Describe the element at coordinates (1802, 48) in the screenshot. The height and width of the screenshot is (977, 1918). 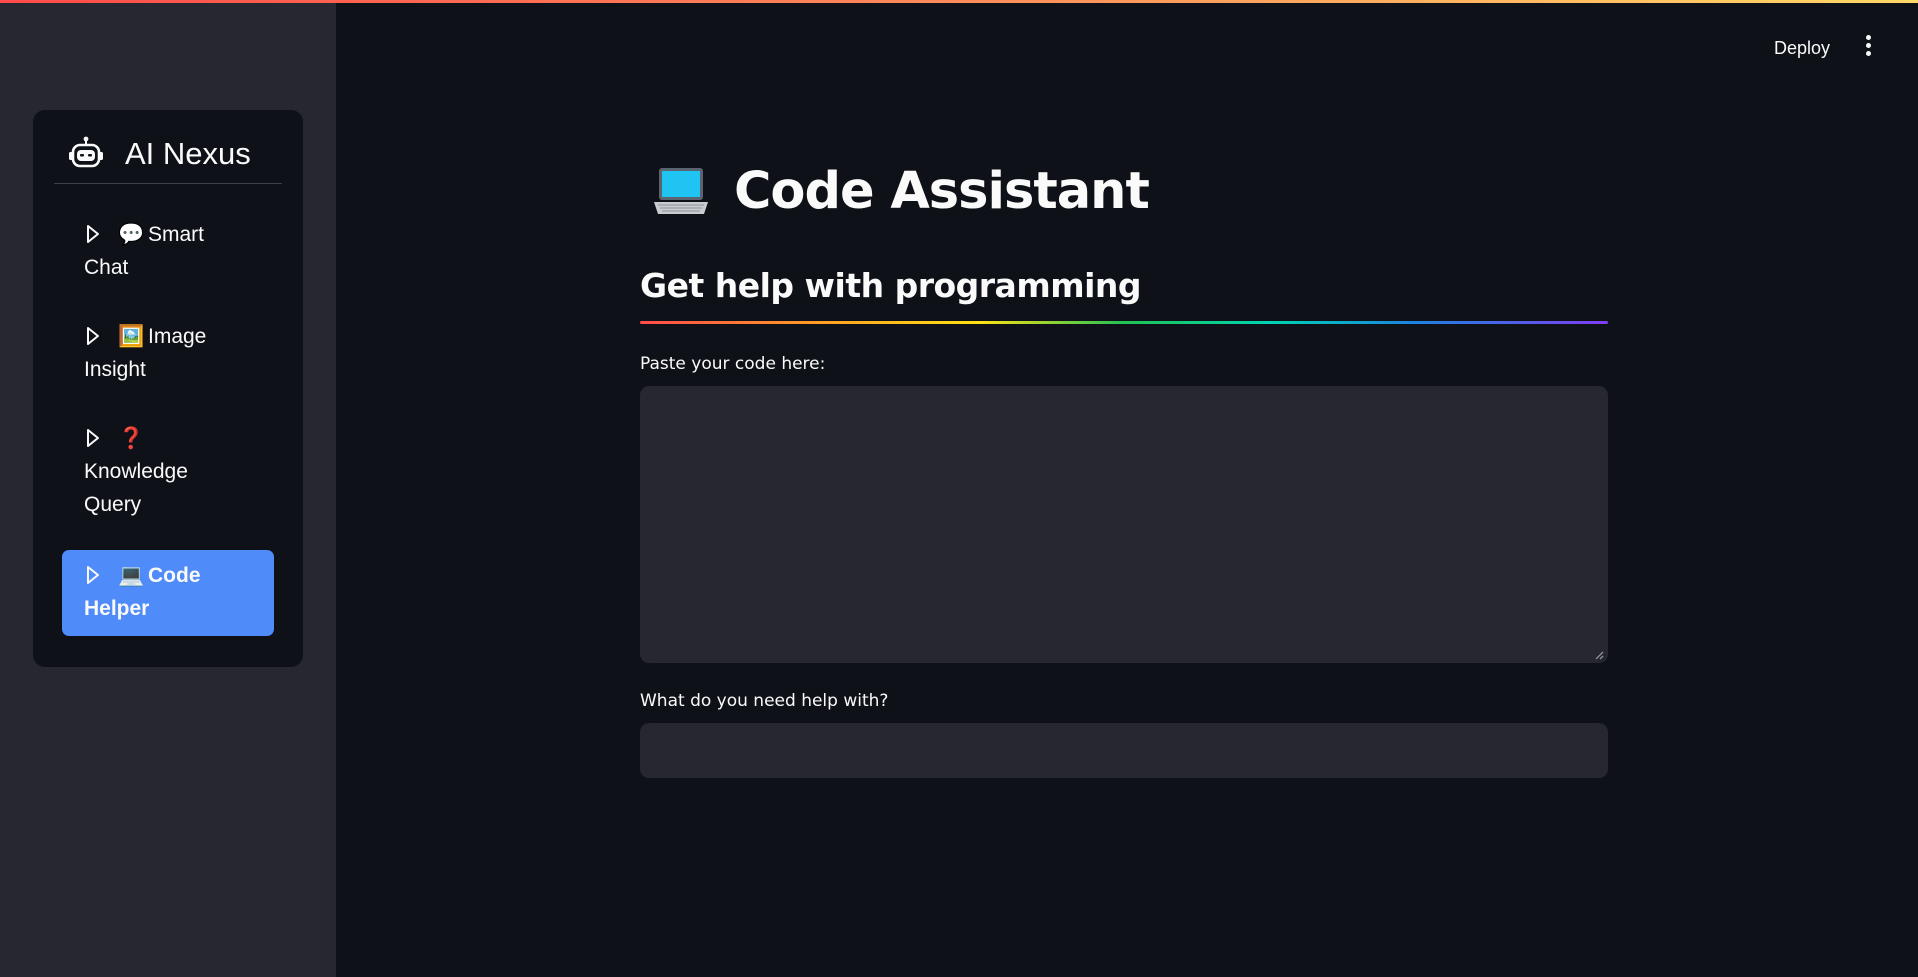
I see `deploy-button: Deploy` at that location.